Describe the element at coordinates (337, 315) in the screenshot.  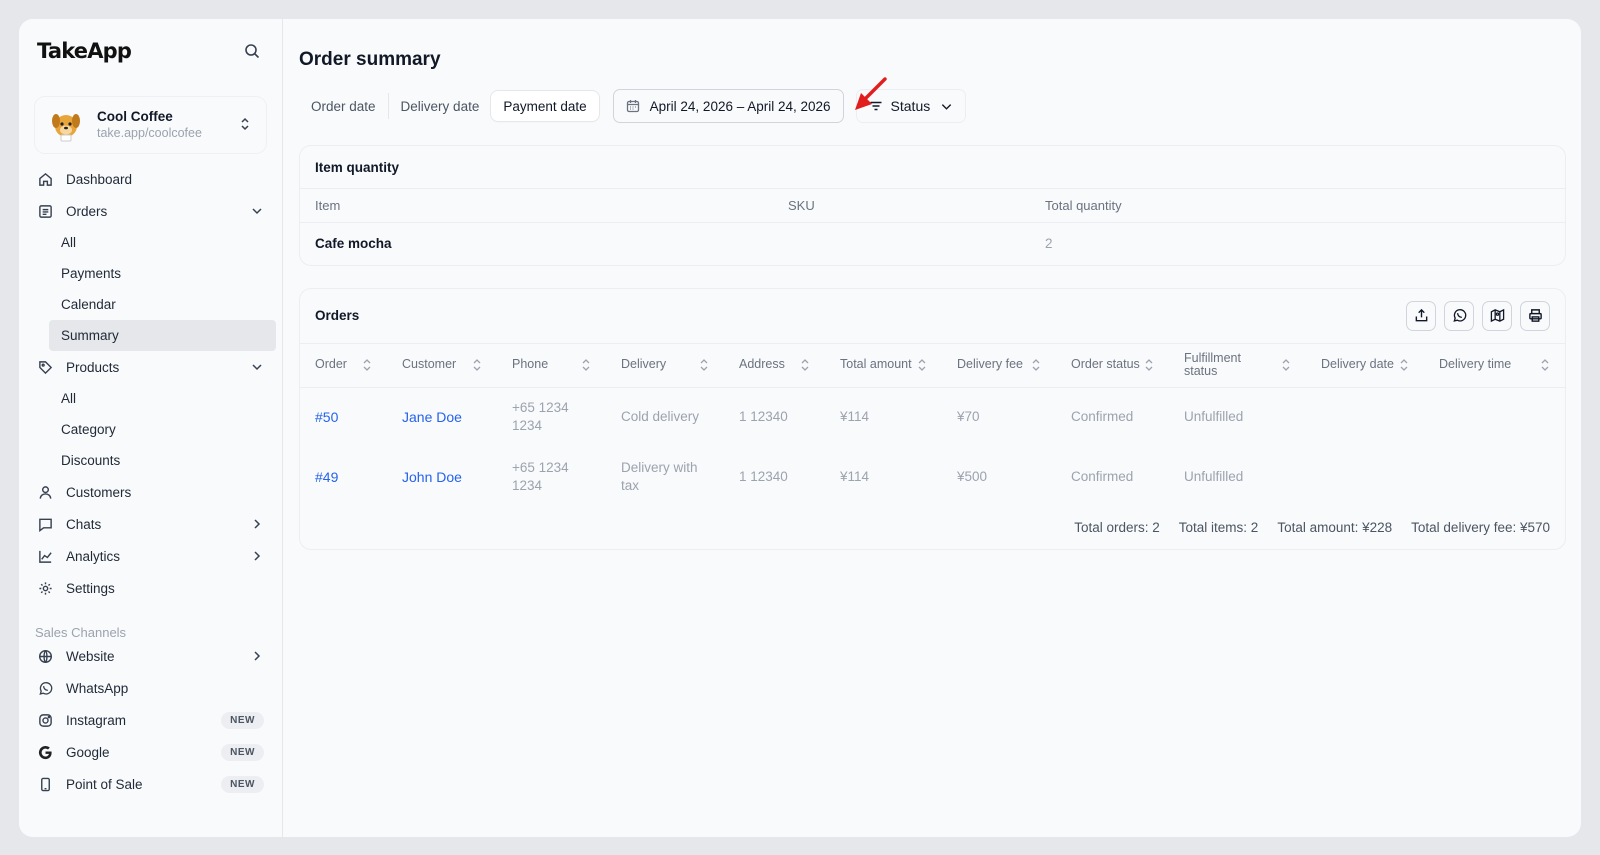
I see `orders-title: Orders` at that location.